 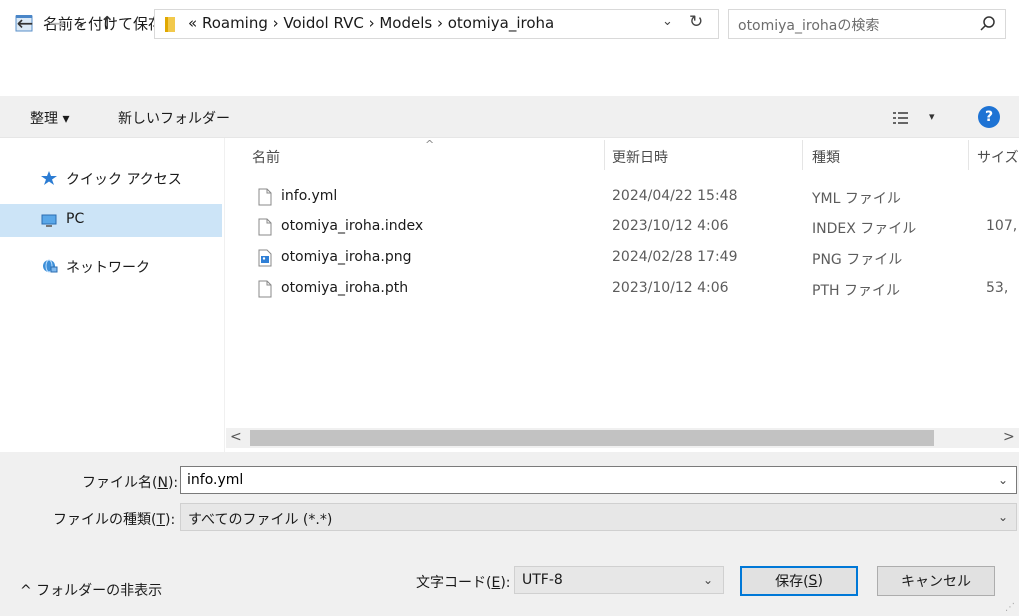 What do you see at coordinates (170, 24) in the screenshot?
I see `folder-icon` at bounding box center [170, 24].